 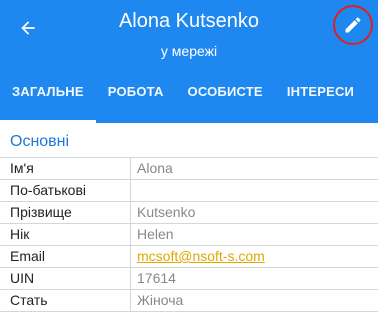 I want to click on field-row-gender: Стать Жіноча, so click(x=189, y=301).